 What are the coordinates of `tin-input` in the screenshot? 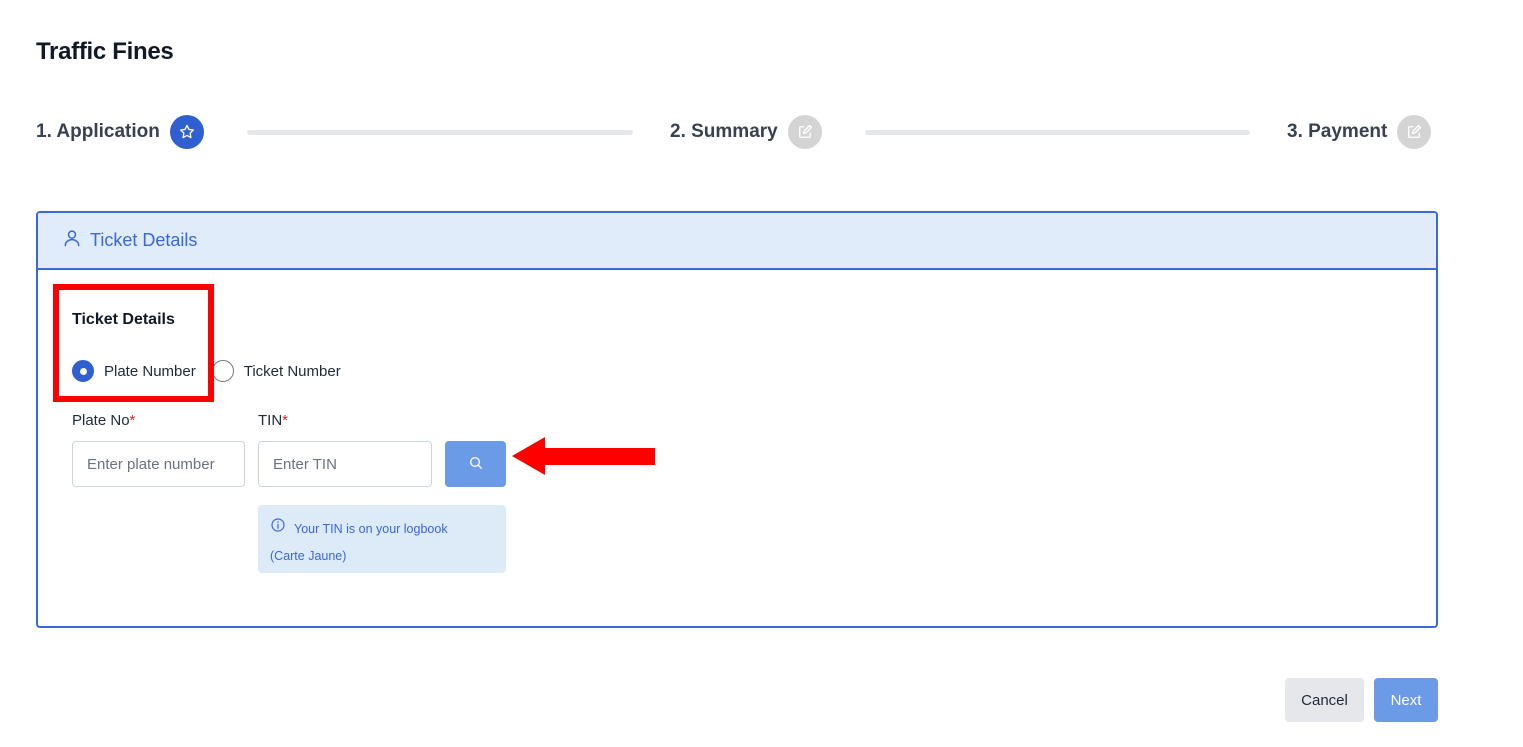 It's located at (345, 464).